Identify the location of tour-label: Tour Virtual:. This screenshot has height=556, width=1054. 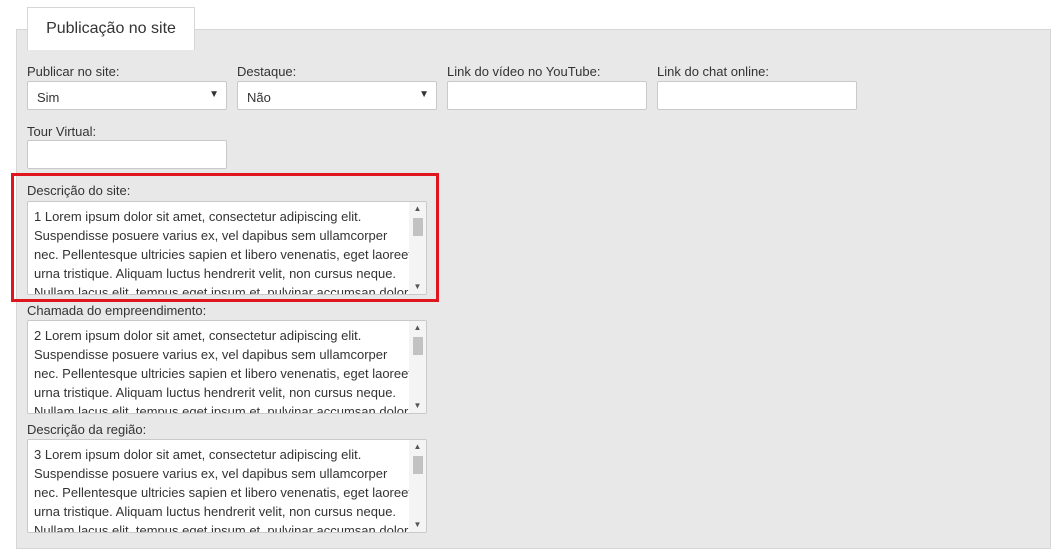
(62, 131).